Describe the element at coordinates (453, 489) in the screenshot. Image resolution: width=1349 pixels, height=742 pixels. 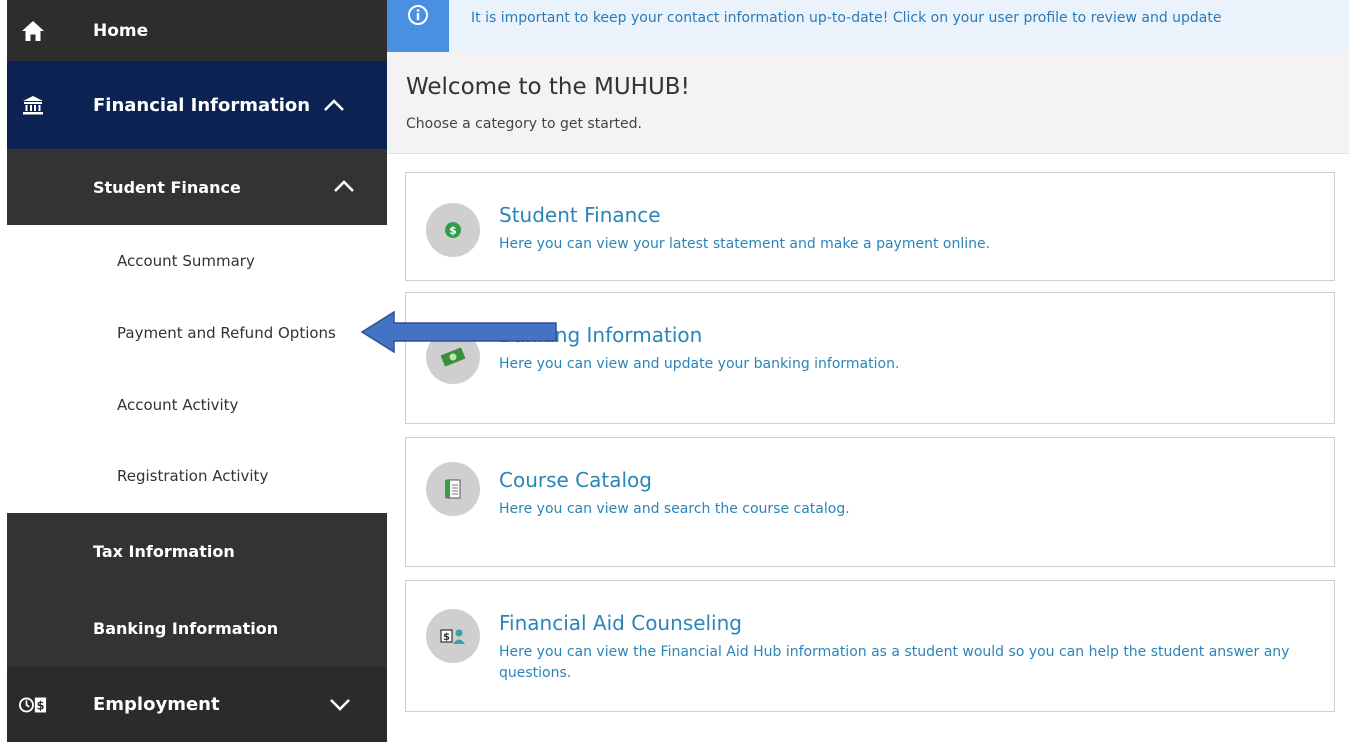
I see `notebook-icon` at that location.